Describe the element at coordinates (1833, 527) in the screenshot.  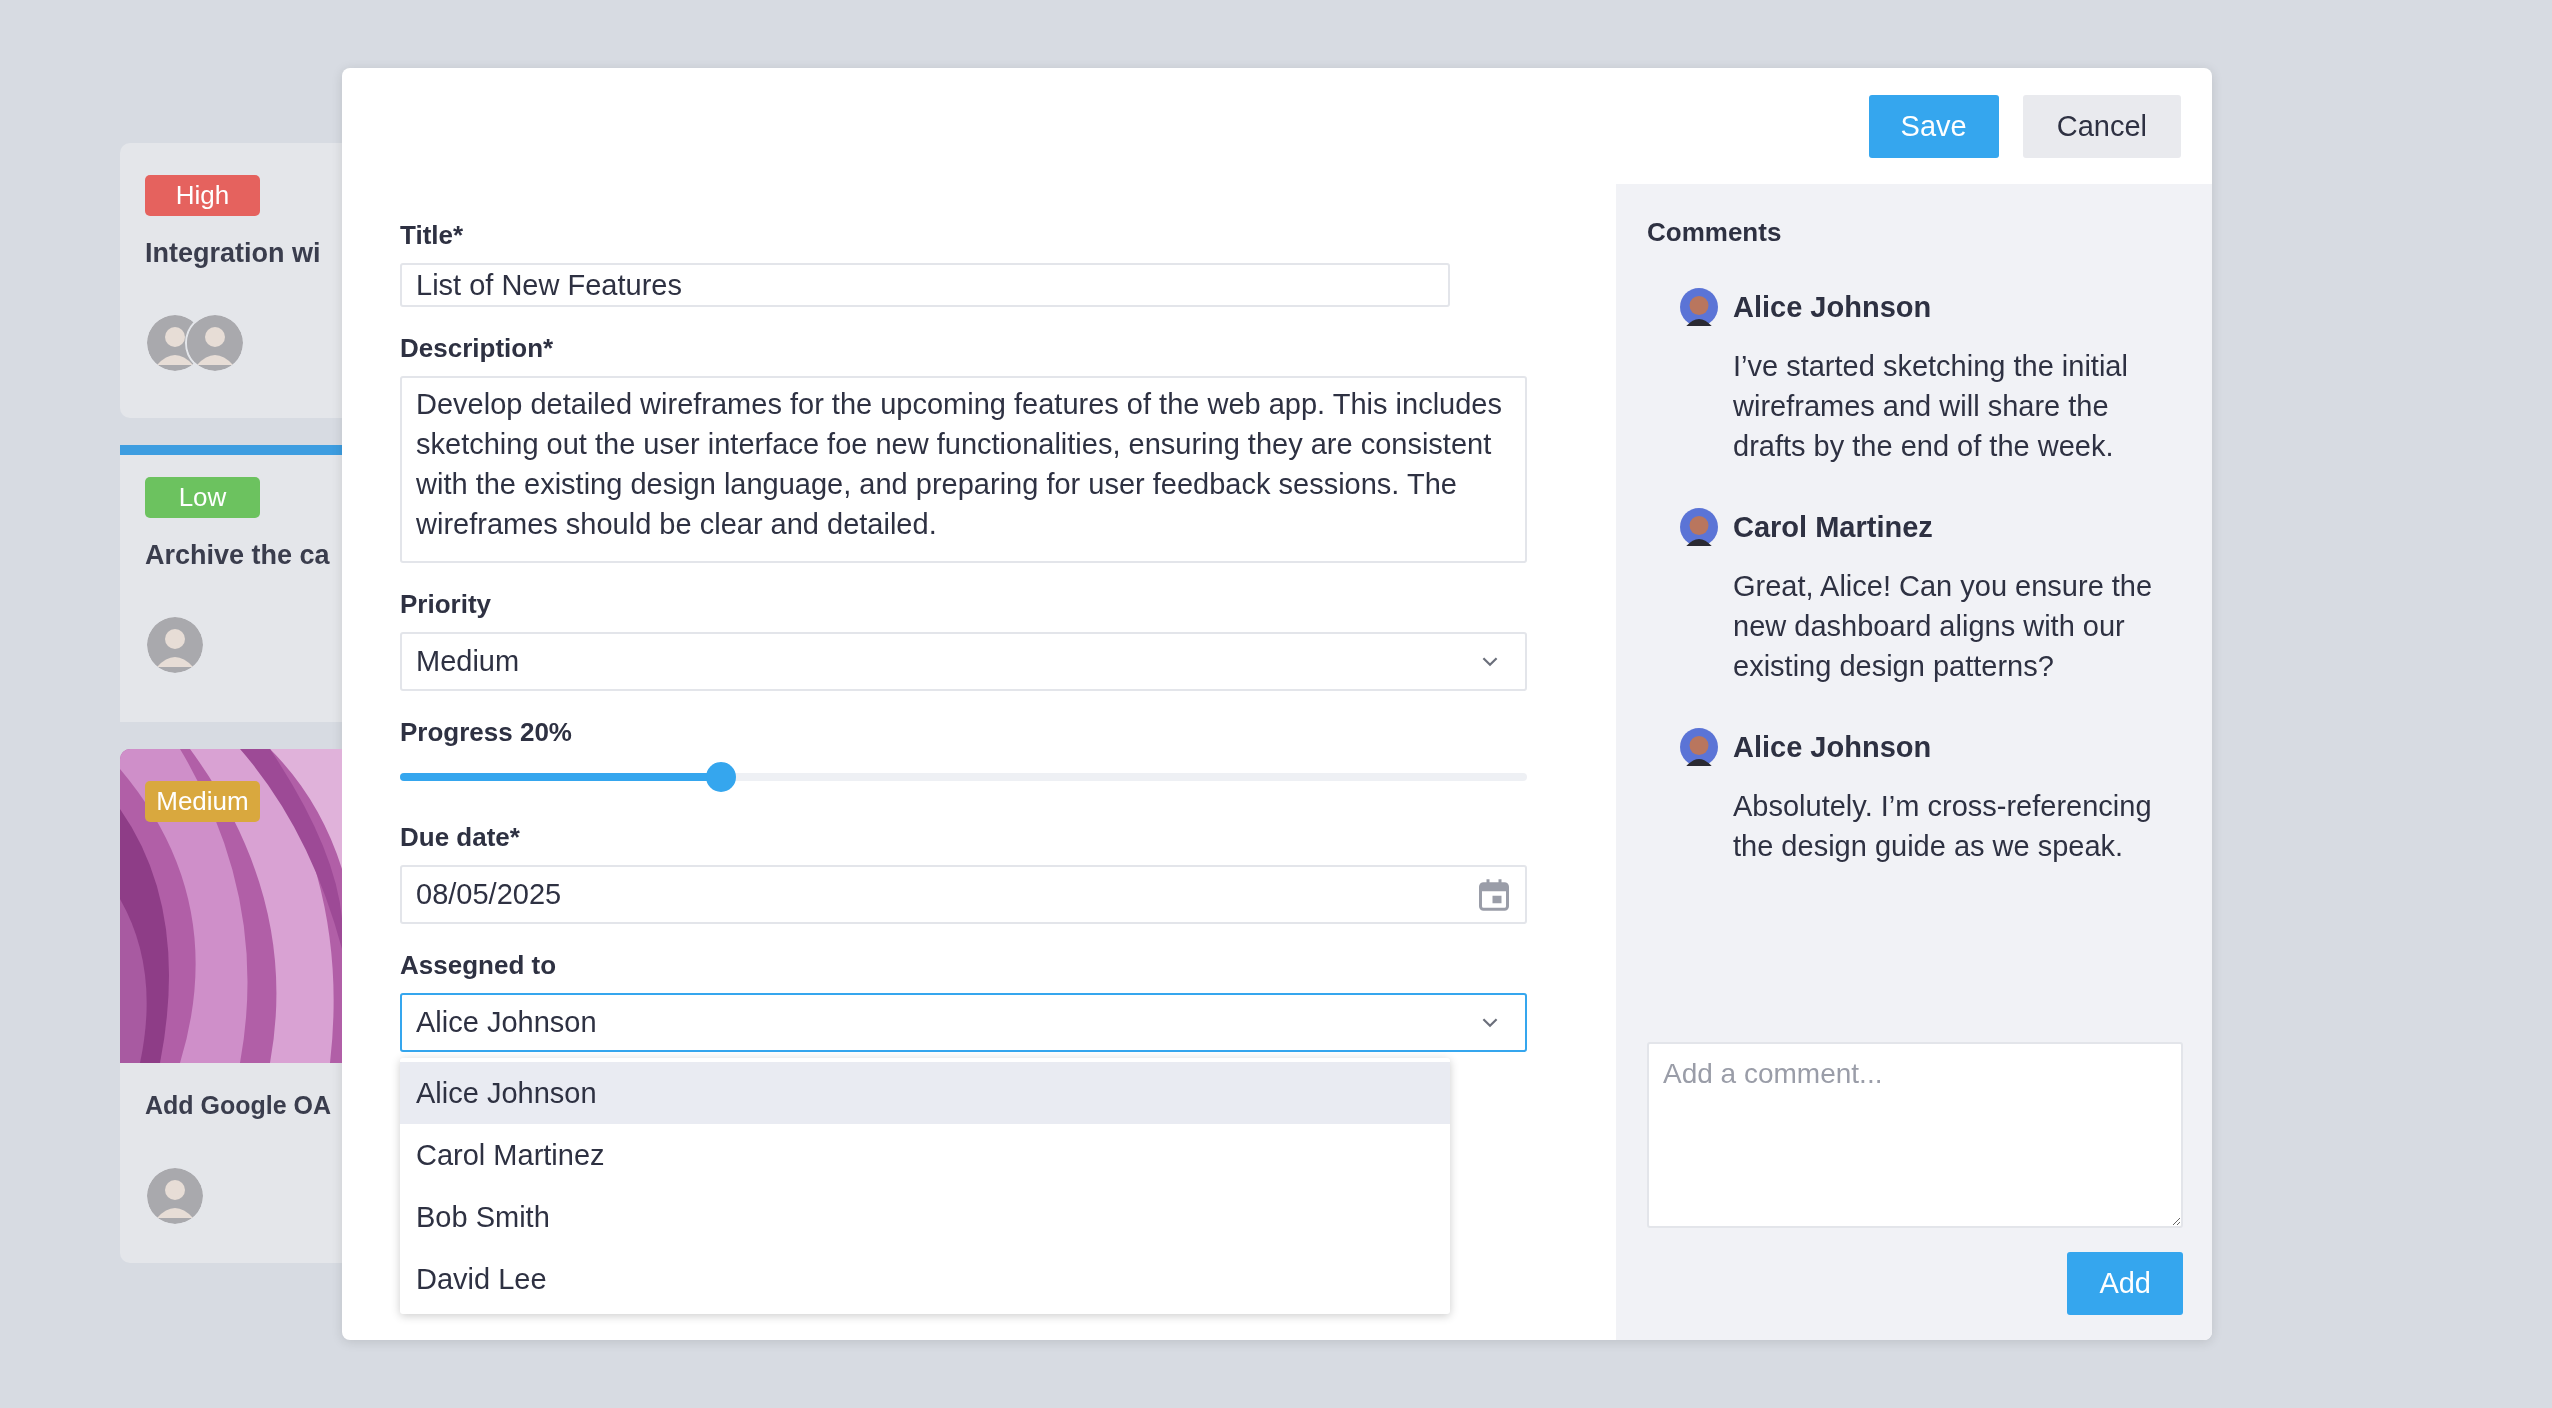
I see `comment-author: Carol Martinez` at that location.